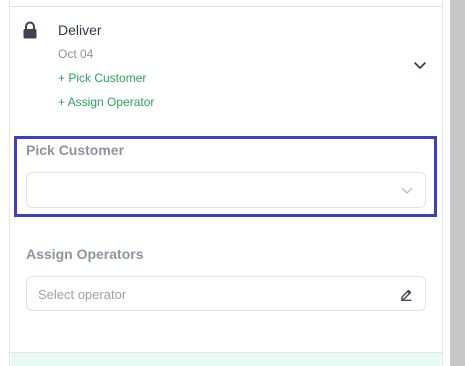 The image size is (465, 366). Describe the element at coordinates (226, 190) in the screenshot. I see `pick-customer-select` at that location.